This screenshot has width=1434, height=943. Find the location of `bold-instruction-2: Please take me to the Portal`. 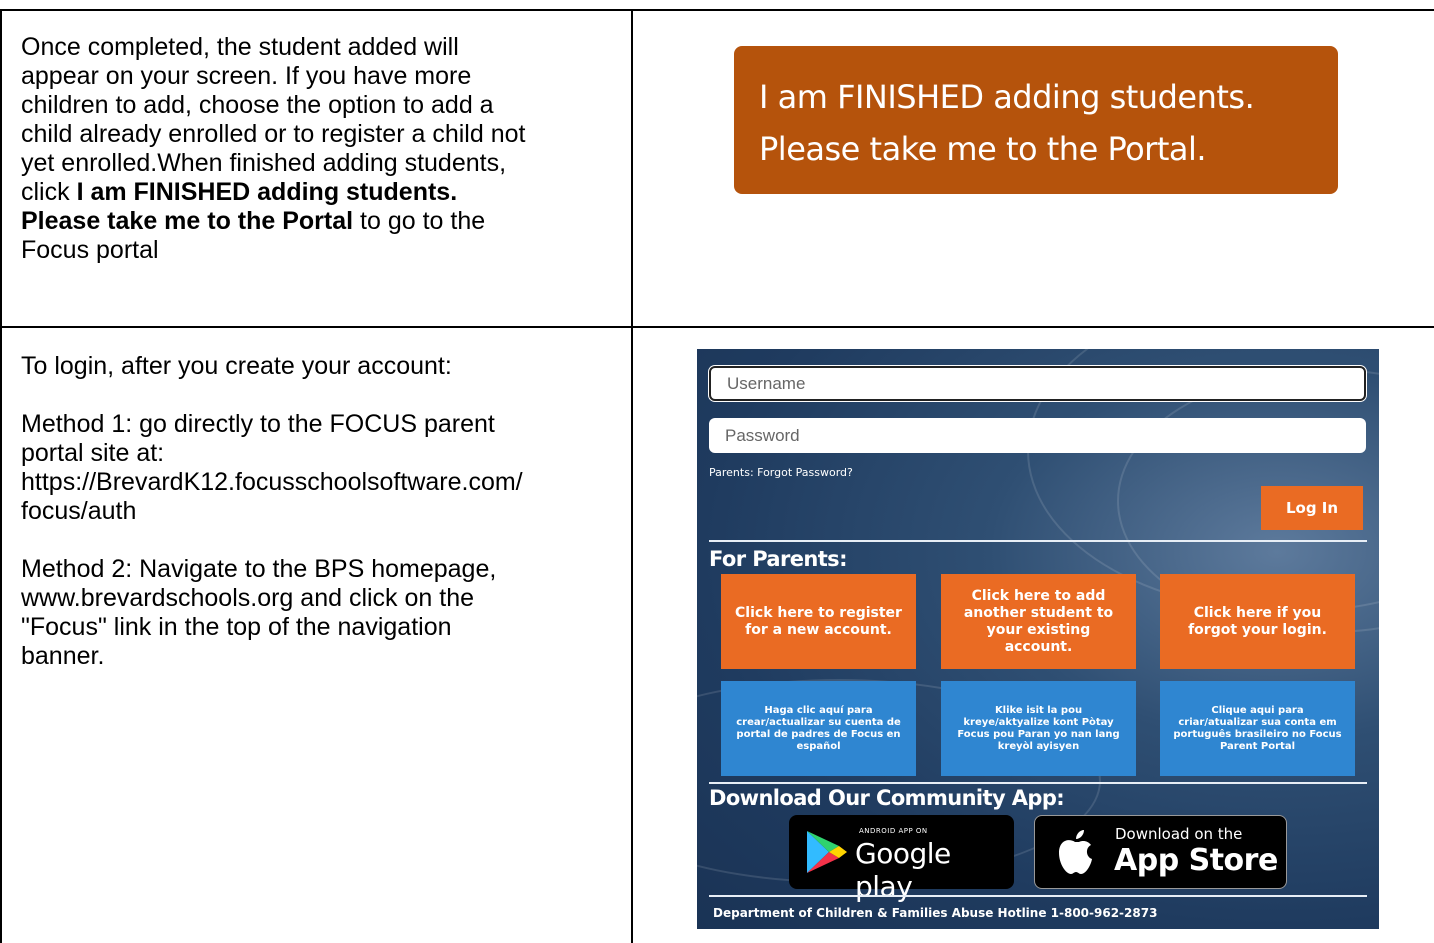

bold-instruction-2: Please take me to the Portal is located at coordinates (187, 221).